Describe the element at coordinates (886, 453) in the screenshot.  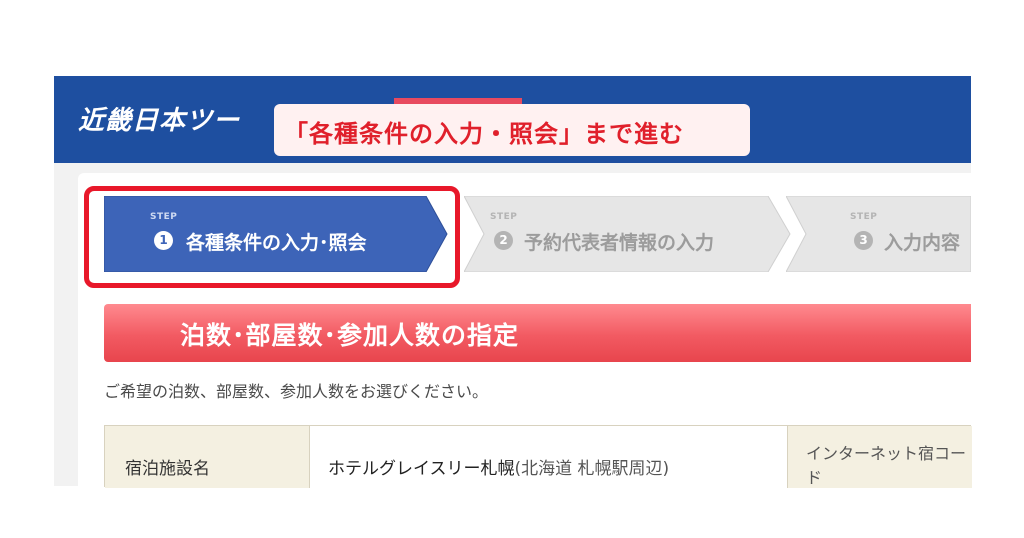
I see `internet-code-label-line1: インターネット宿コー` at that location.